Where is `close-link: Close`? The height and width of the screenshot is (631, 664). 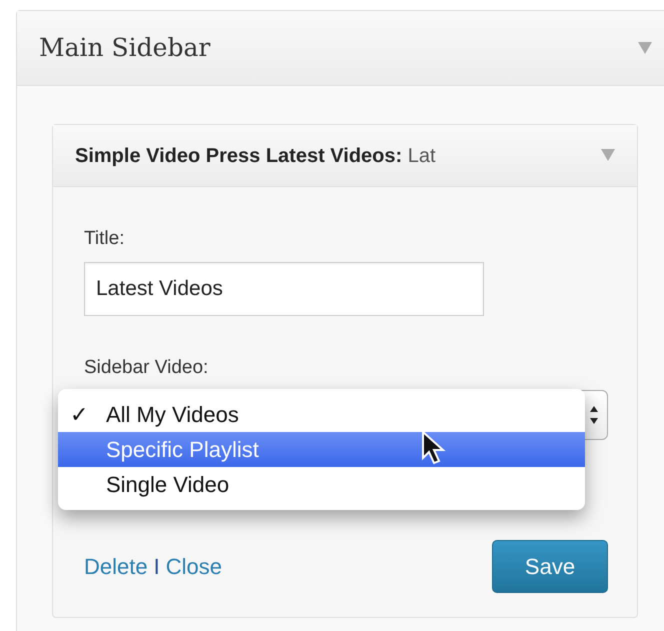
close-link: Close is located at coordinates (194, 566).